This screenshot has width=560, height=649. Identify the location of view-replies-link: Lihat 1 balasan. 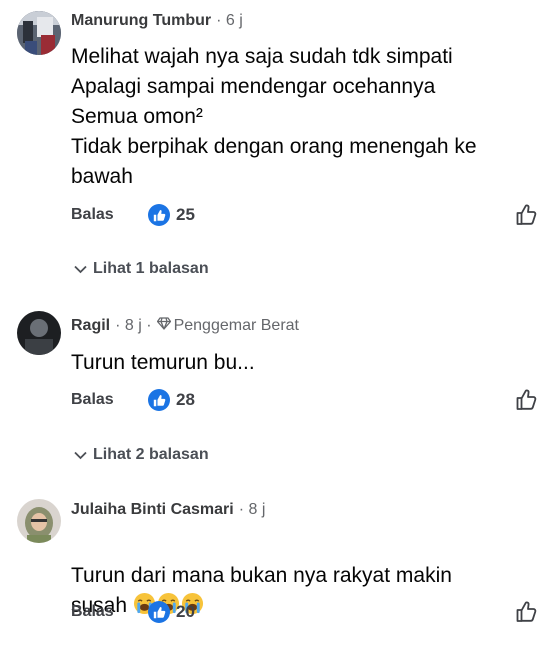
(141, 269).